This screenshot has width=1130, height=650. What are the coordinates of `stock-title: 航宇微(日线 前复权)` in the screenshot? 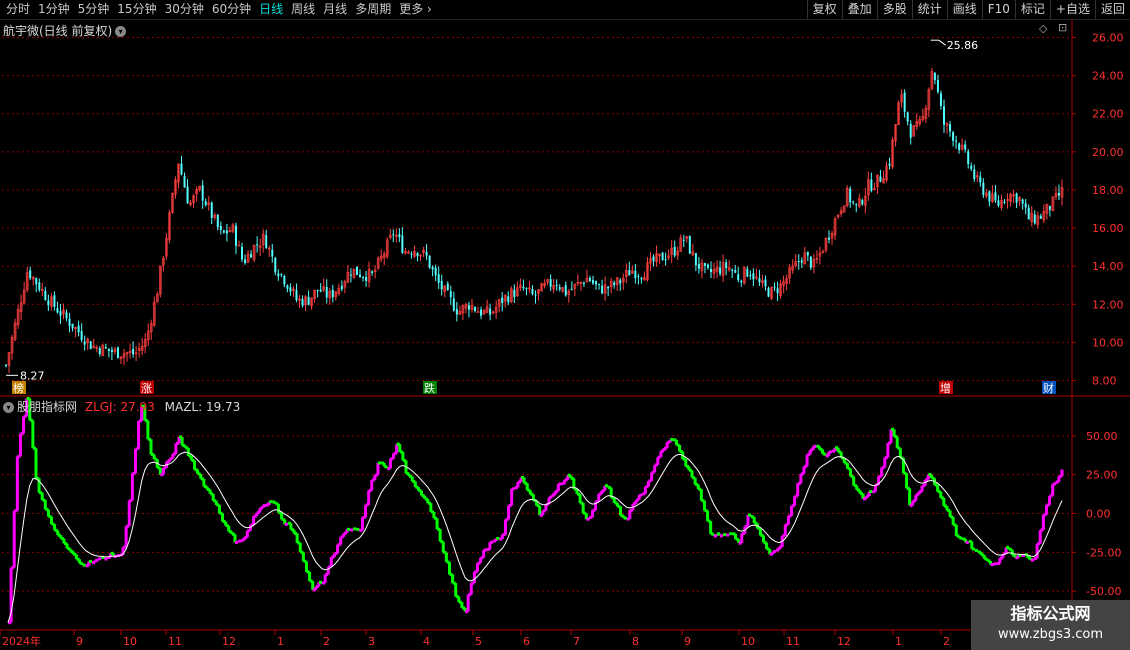 It's located at (57, 31).